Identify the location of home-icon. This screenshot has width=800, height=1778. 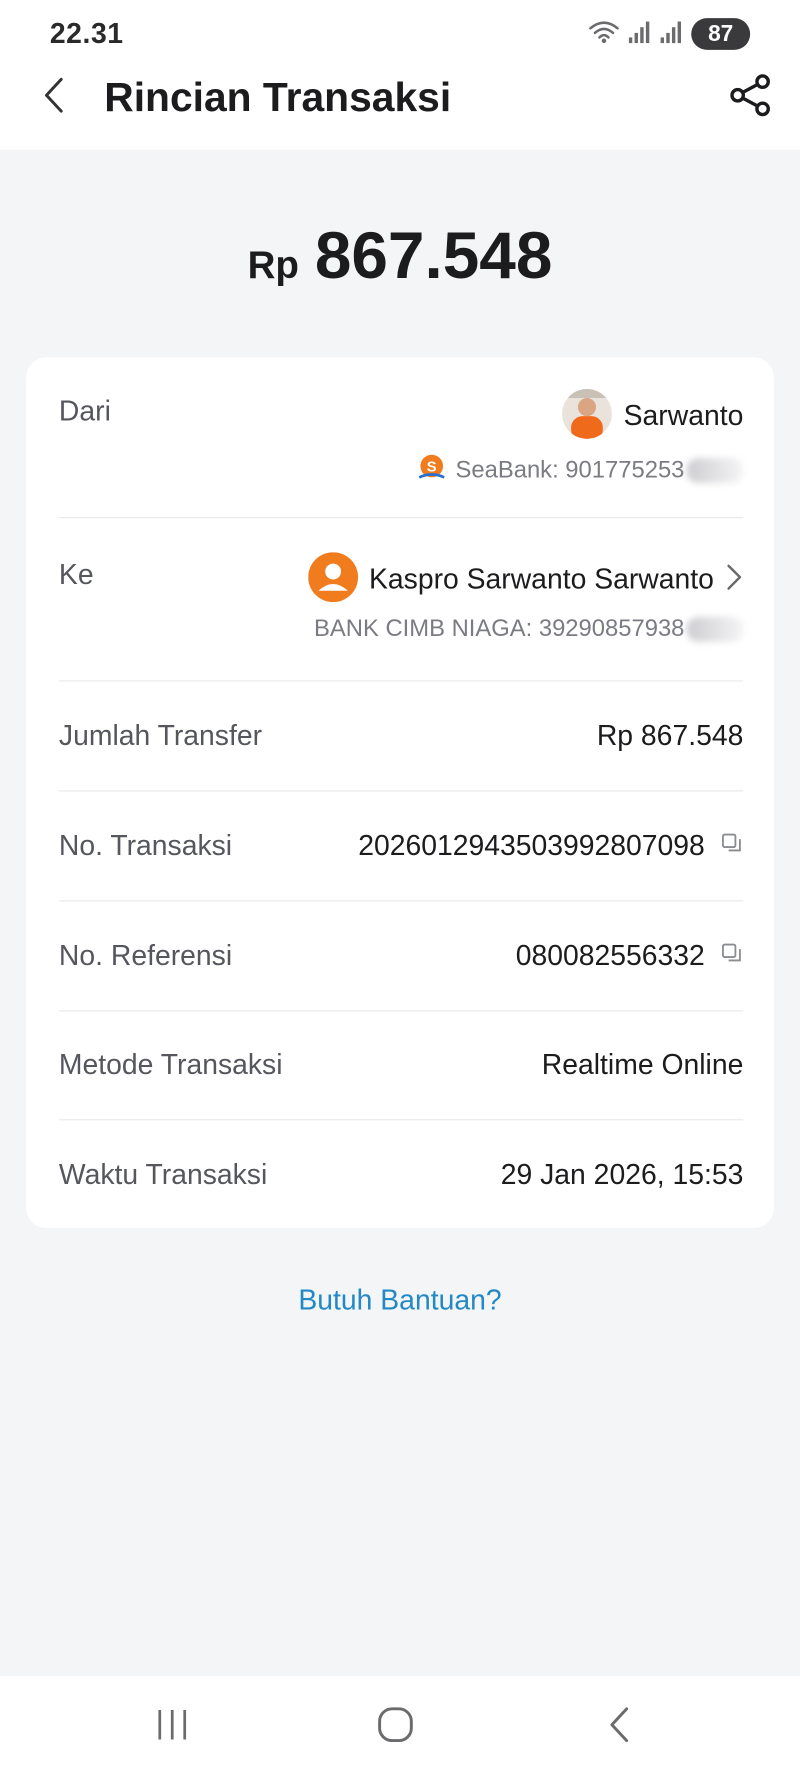
(395, 1727).